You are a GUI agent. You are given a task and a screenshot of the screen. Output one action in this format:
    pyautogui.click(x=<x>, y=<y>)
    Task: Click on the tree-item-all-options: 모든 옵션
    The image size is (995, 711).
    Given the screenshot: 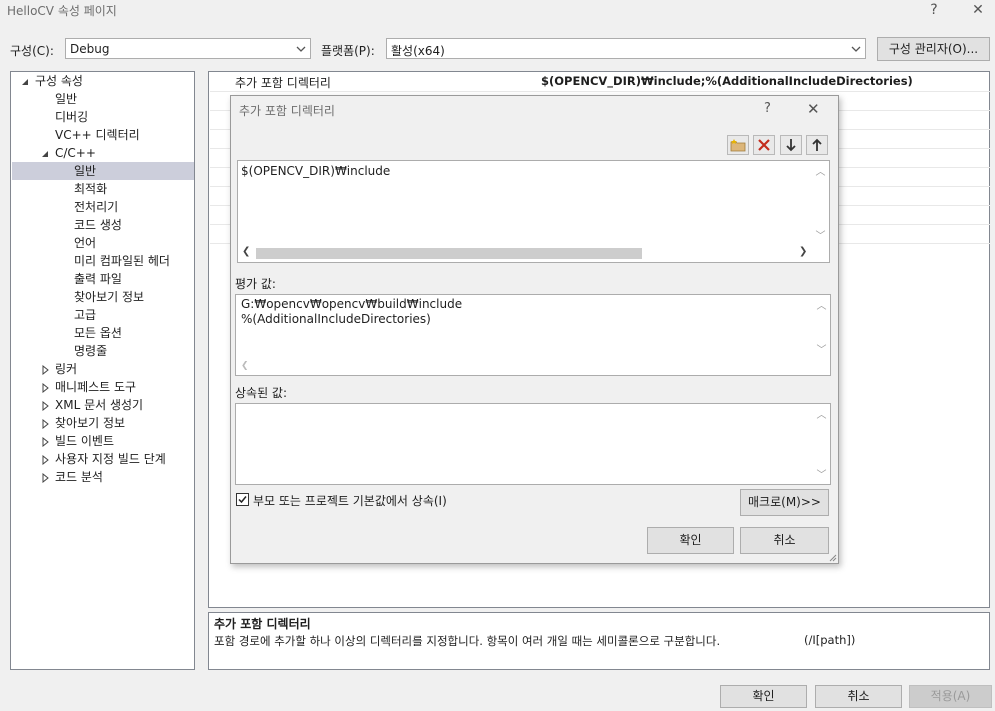 What is the action you would take?
    pyautogui.click(x=98, y=333)
    